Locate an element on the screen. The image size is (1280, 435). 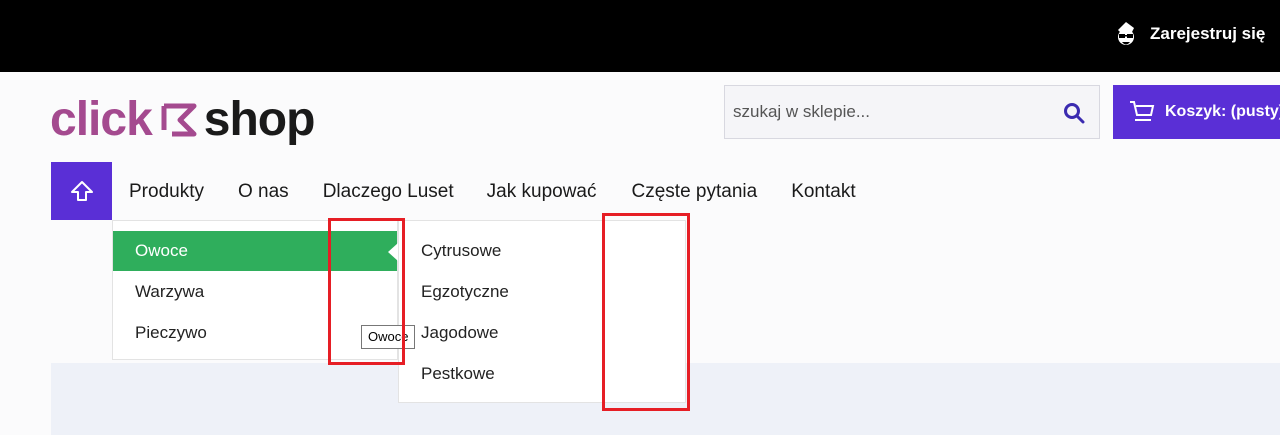
cart-label: Koszyk: (pusty) is located at coordinates (1222, 111).